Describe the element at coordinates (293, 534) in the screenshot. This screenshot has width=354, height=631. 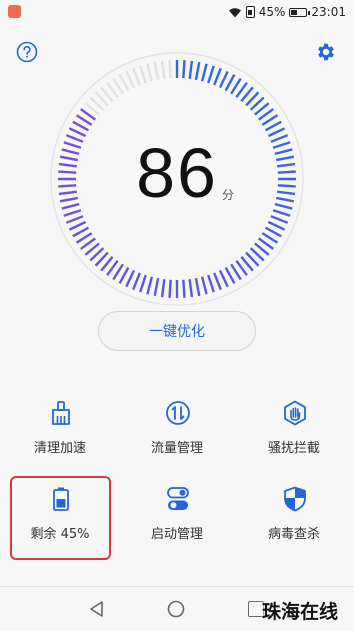
I see `tool-label: 病毒查杀` at that location.